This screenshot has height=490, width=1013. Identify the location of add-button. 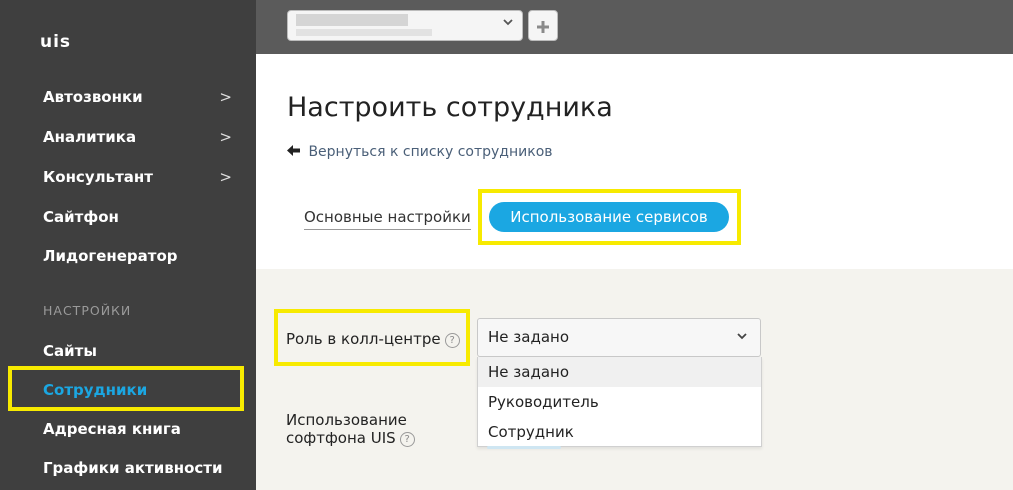
(543, 25).